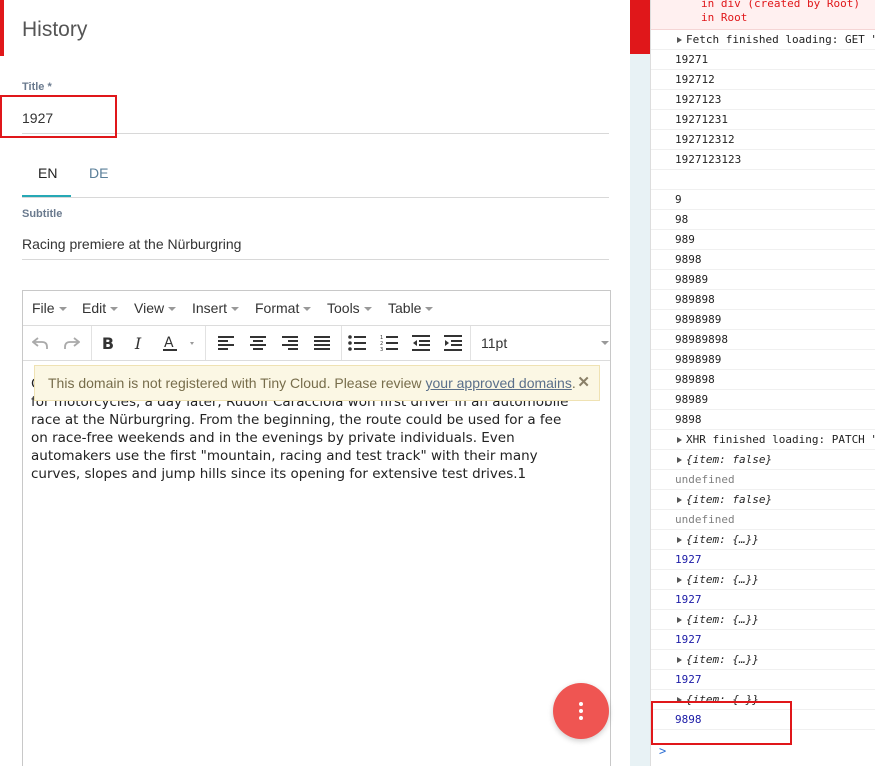 The image size is (875, 766). Describe the element at coordinates (258, 343) in the screenshot. I see `align-center-icon` at that location.